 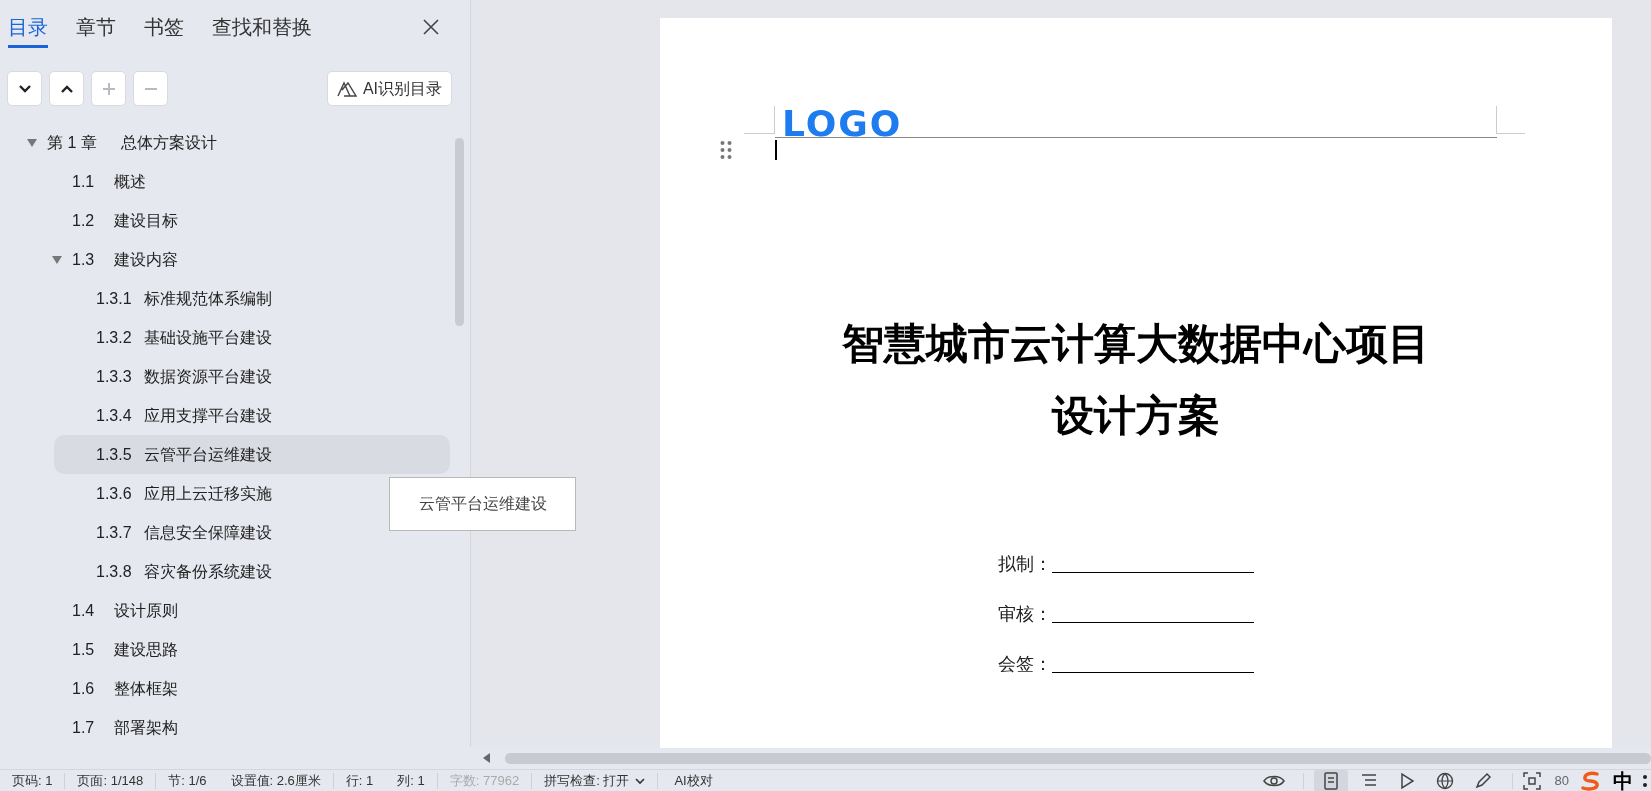 I want to click on section-title: 标准规范体系编制, so click(x=208, y=298).